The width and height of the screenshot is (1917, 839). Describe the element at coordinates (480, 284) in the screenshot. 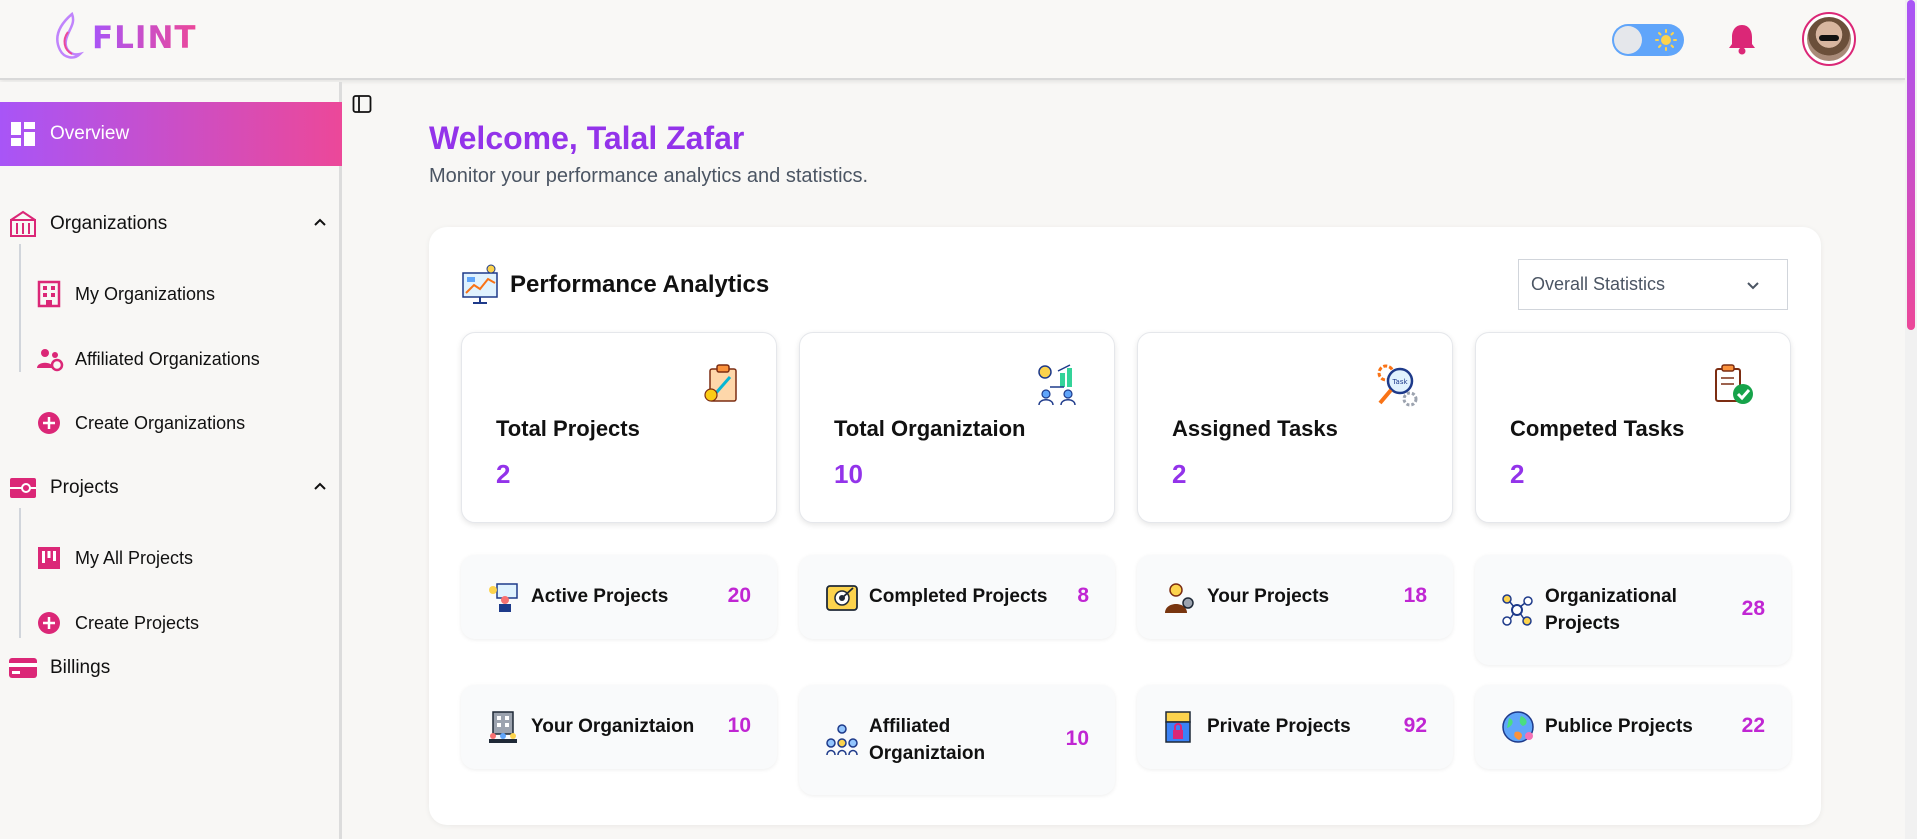

I see `analytics-chart-icon` at that location.